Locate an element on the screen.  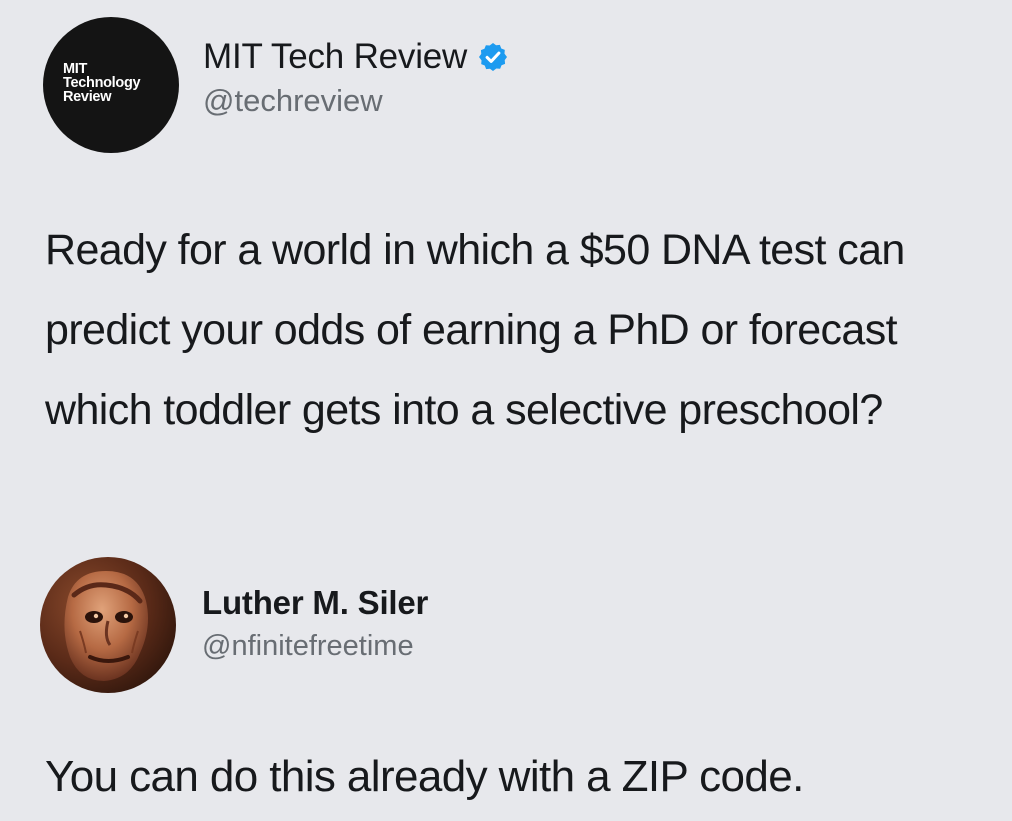
reply-text: You can do this already with a ZIP code. is located at coordinates (424, 776).